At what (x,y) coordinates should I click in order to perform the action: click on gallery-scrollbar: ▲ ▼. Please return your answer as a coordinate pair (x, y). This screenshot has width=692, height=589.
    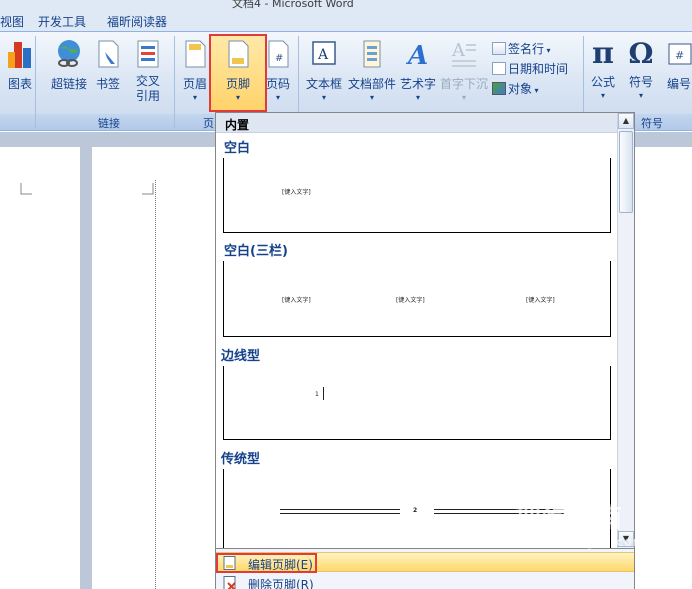
    Looking at the image, I should click on (625, 330).